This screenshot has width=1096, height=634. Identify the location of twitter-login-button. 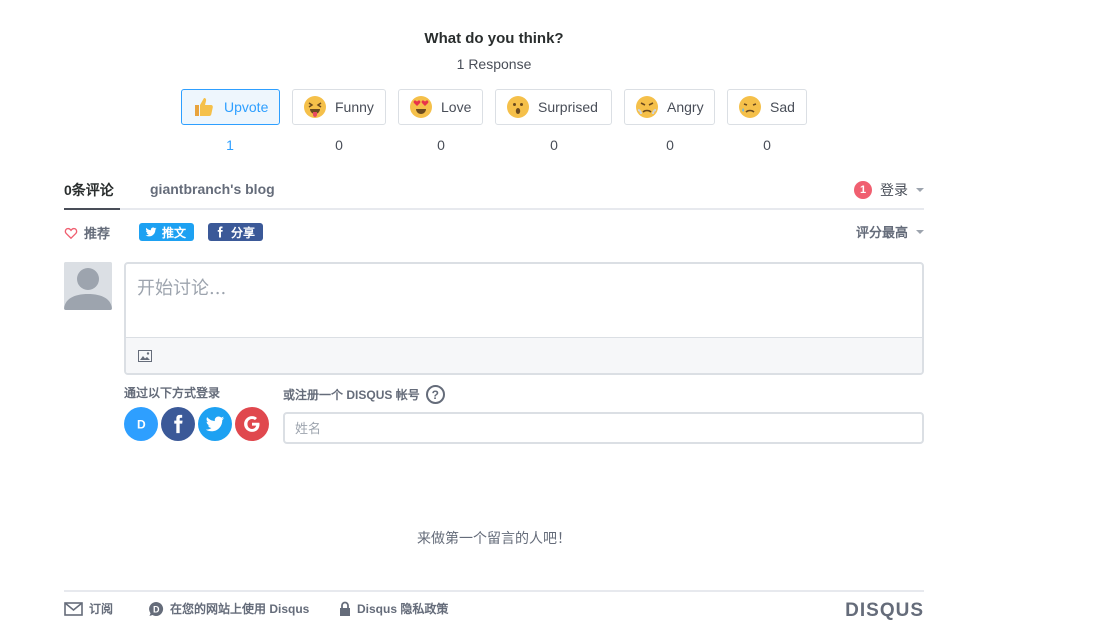
(215, 424).